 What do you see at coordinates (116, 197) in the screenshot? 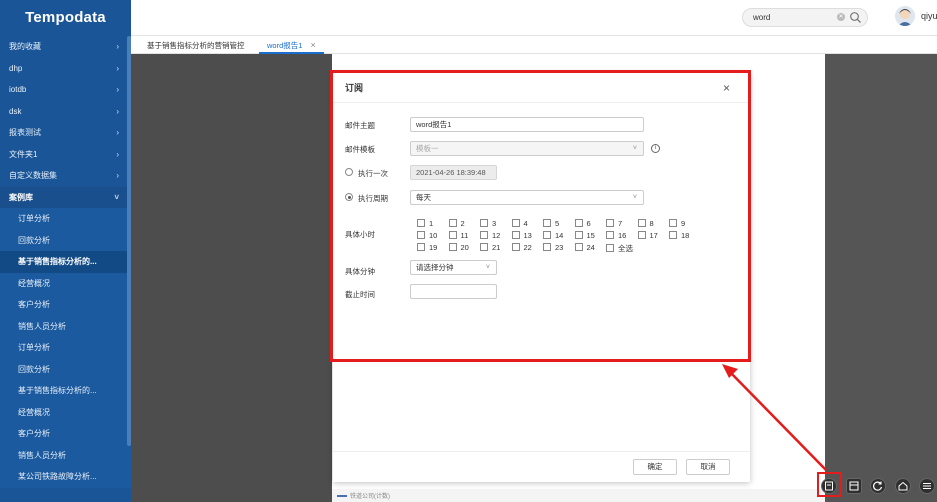
I see `chevron-down-icon: ˅` at bounding box center [116, 197].